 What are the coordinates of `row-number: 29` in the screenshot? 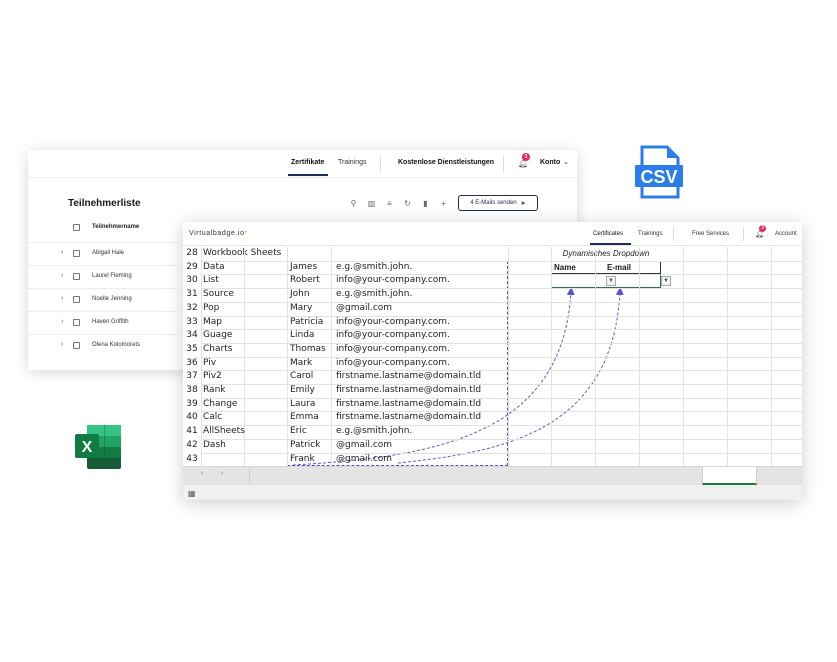 It's located at (192, 268).